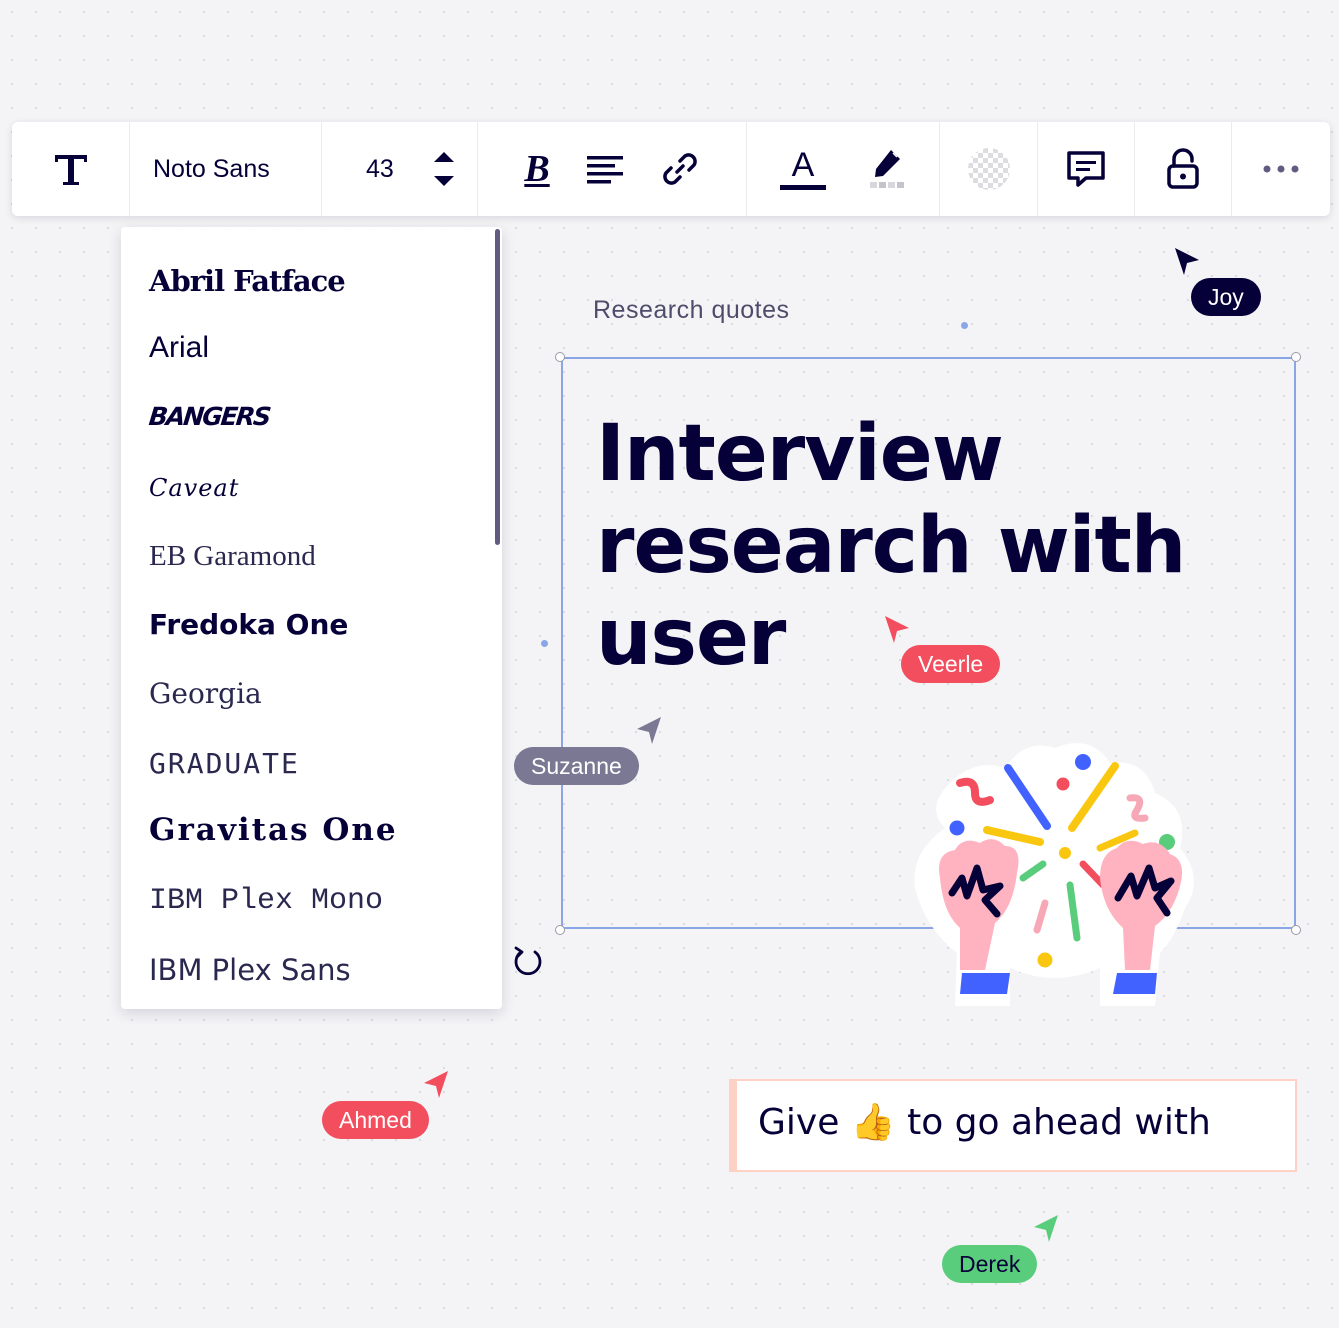 The image size is (1339, 1328). What do you see at coordinates (1054, 874) in the screenshot?
I see `celebration-illustration` at bounding box center [1054, 874].